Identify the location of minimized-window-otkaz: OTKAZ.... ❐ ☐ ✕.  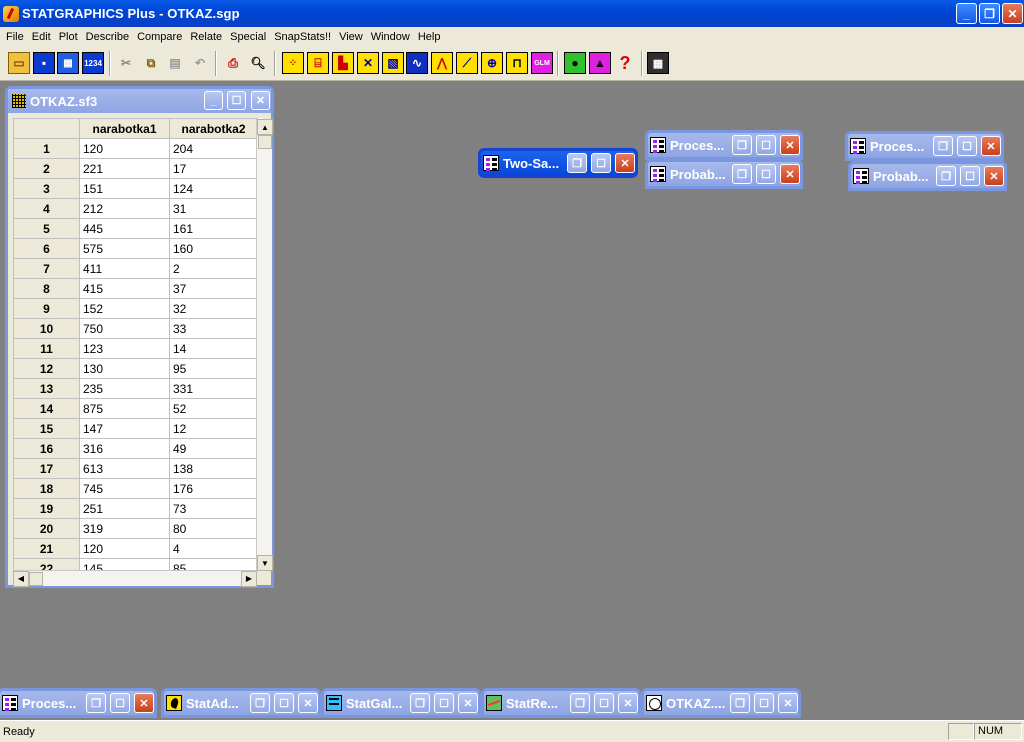
(721, 703).